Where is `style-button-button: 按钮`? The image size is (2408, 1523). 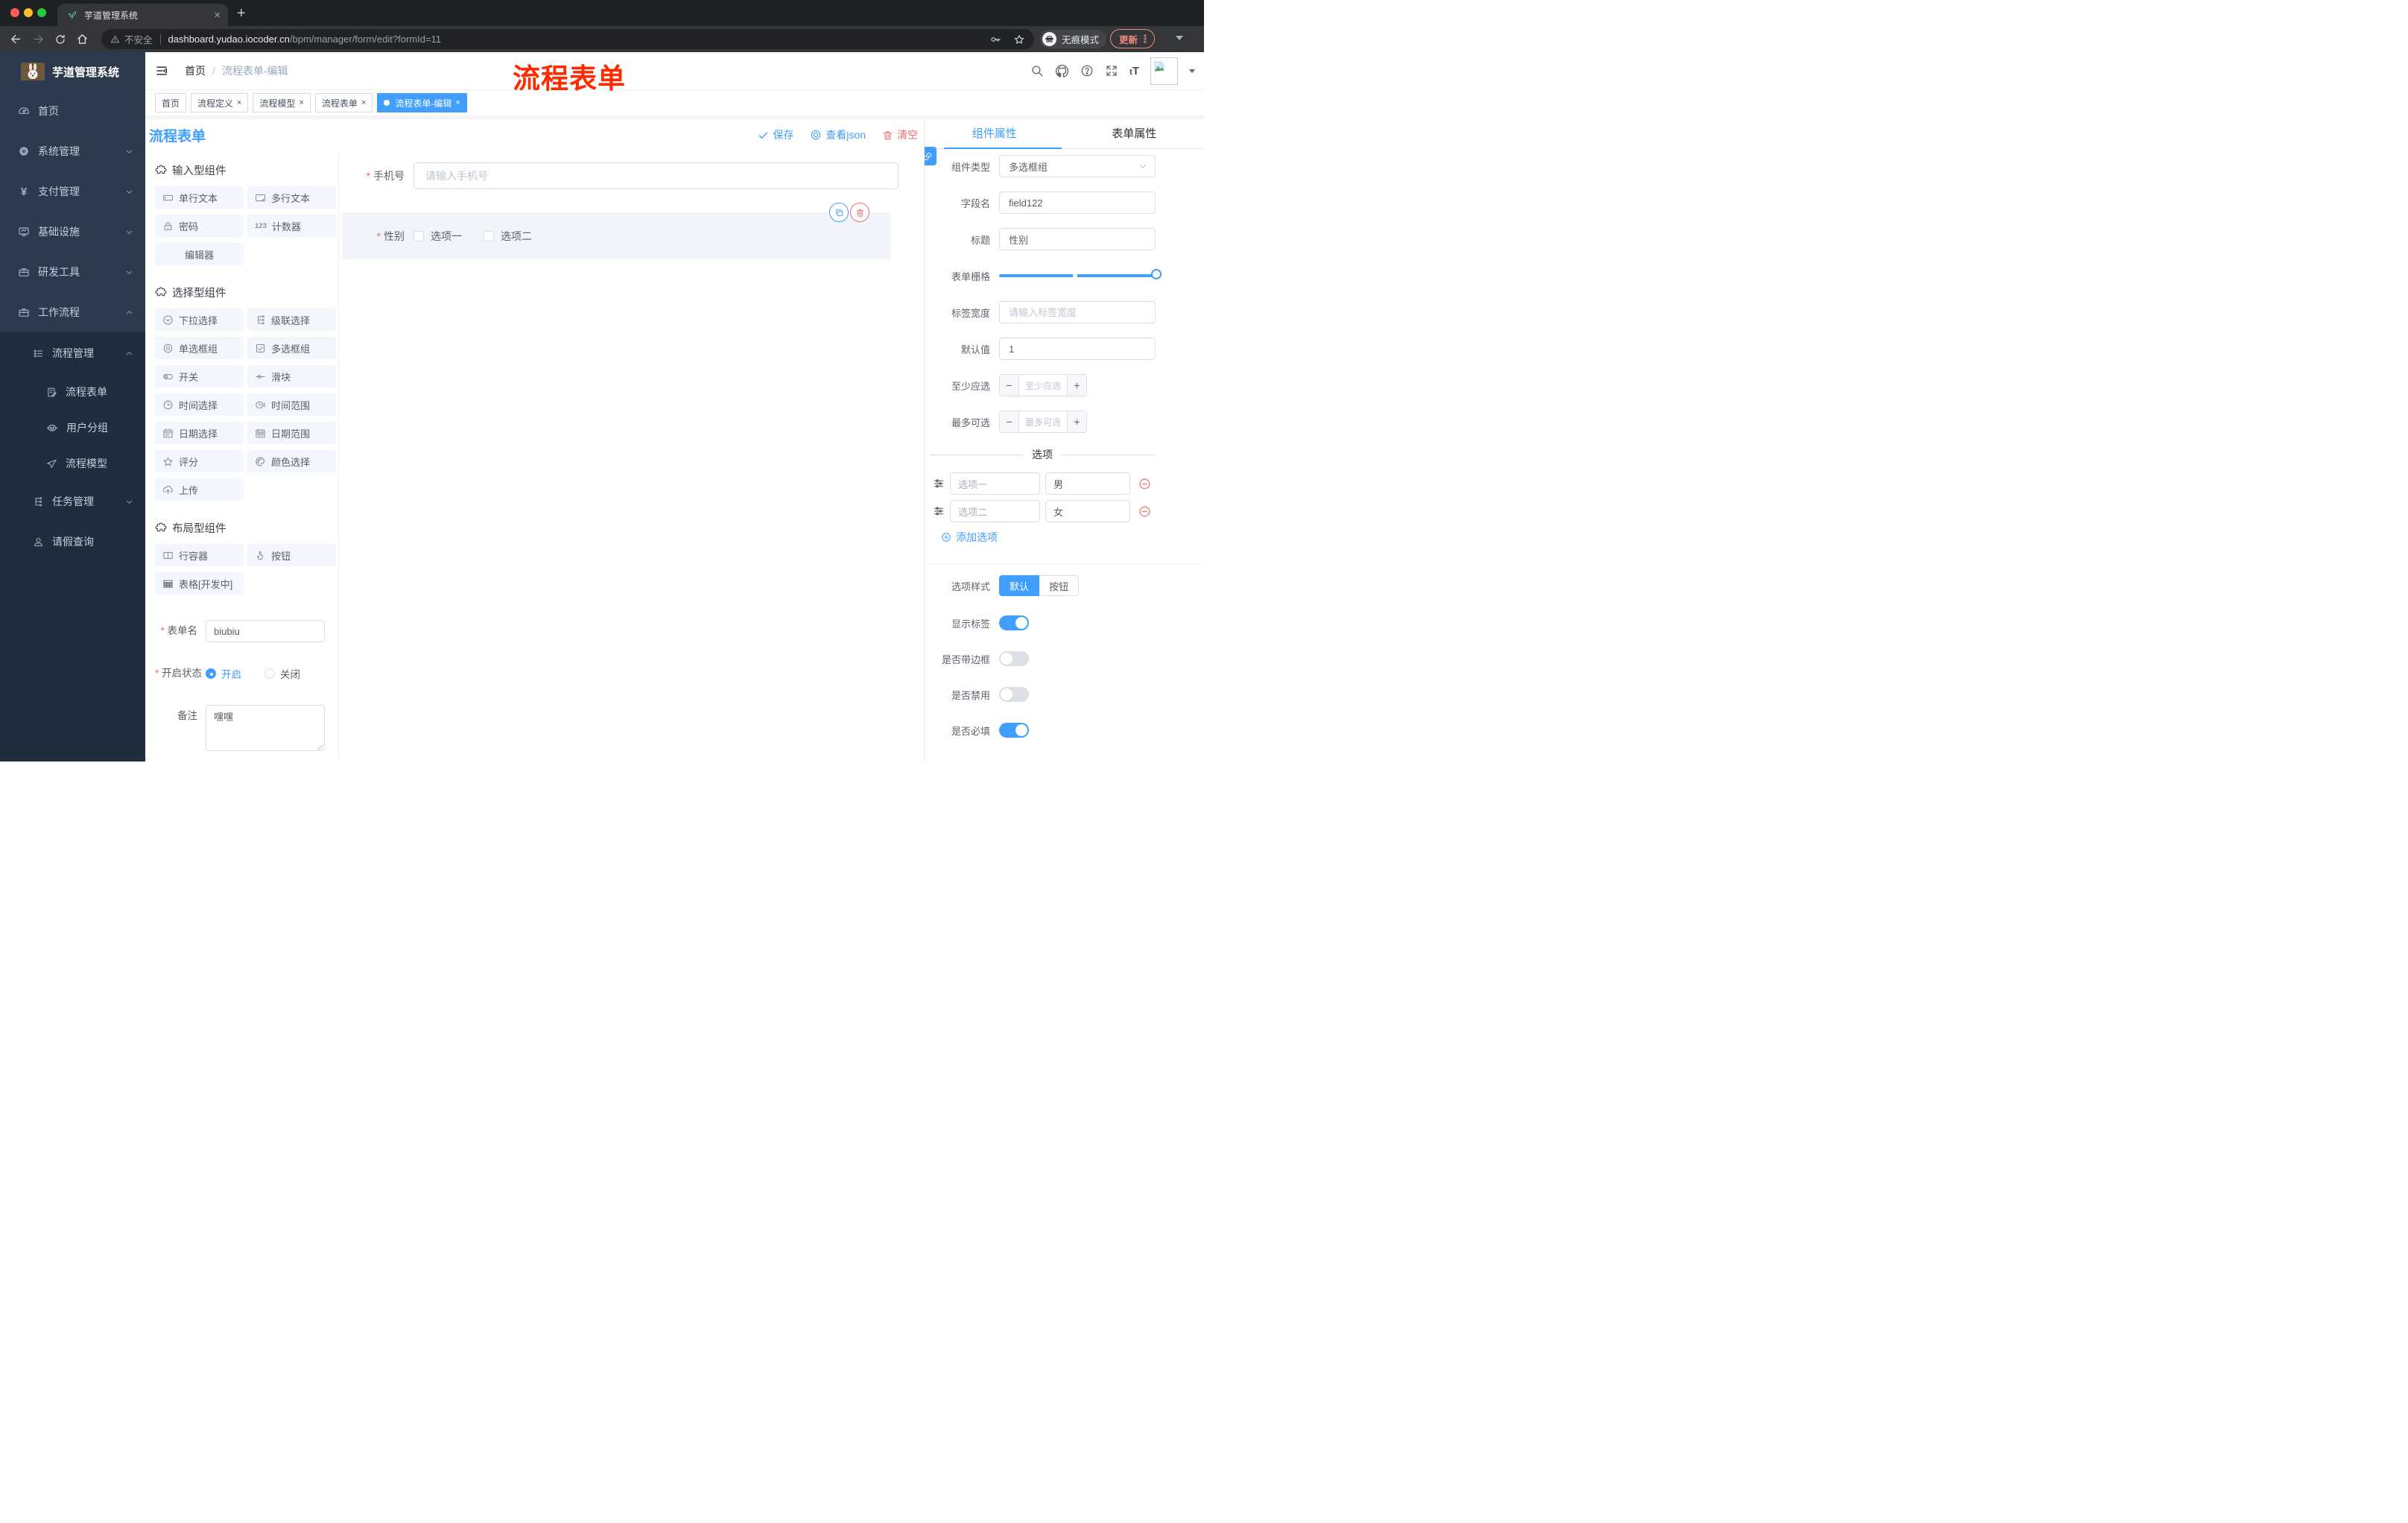
style-button-button: 按钮 is located at coordinates (1059, 586).